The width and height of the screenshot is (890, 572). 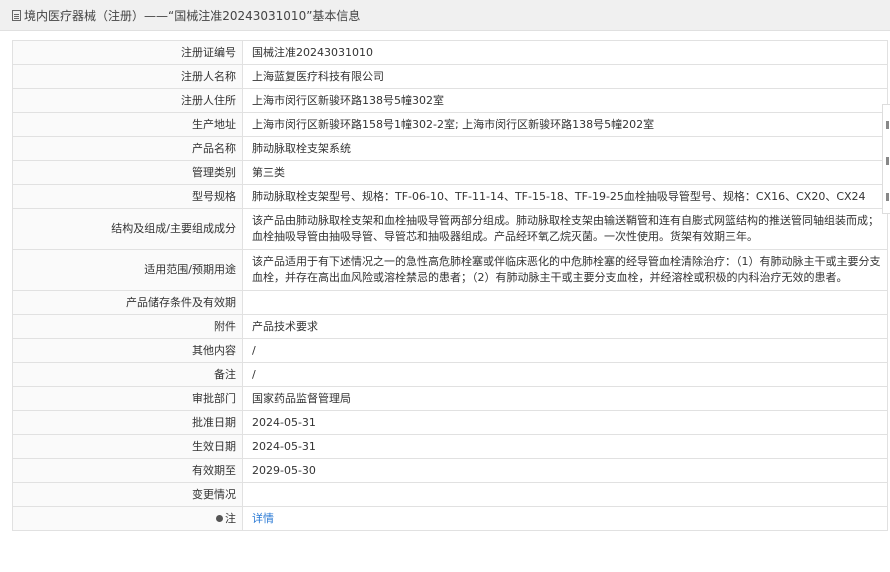 I want to click on table-row: 注册人住所 上海市闵行区新骏环路138号5幢302室, so click(x=450, y=100).